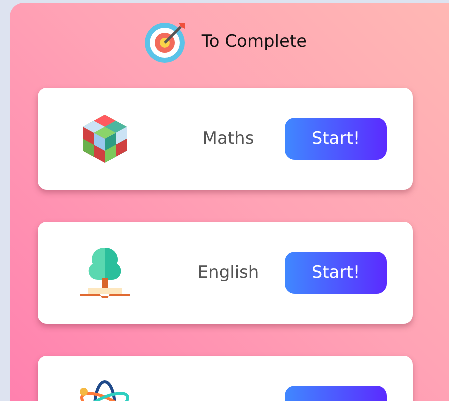 Image resolution: width=449 pixels, height=401 pixels. I want to click on section-title: To Complete, so click(255, 42).